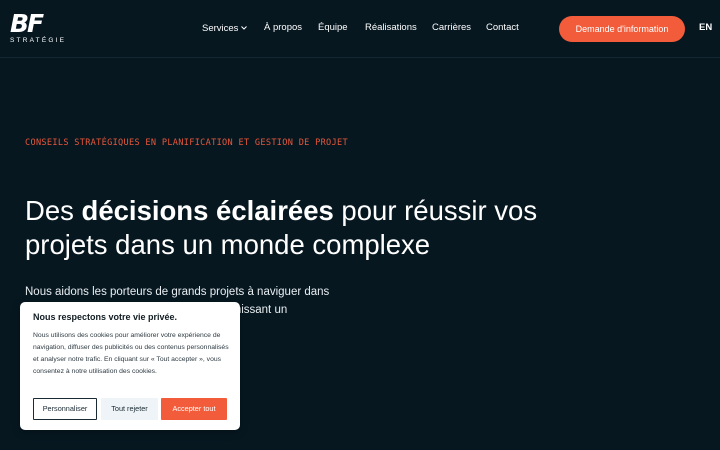 This screenshot has width=720, height=450. What do you see at coordinates (129, 409) in the screenshot?
I see `reject-all-button: Tout rejeter` at bounding box center [129, 409].